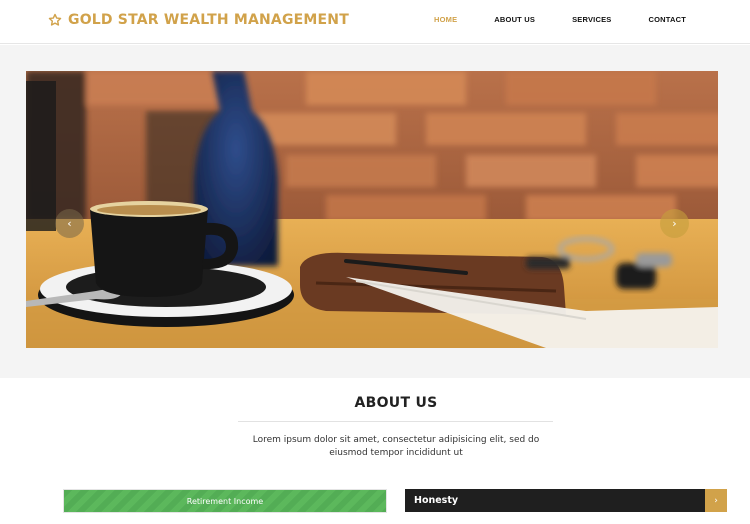 Image resolution: width=750 pixels, height=524 pixels. Describe the element at coordinates (591, 19) in the screenshot. I see `nav-services: SERVICES` at that location.